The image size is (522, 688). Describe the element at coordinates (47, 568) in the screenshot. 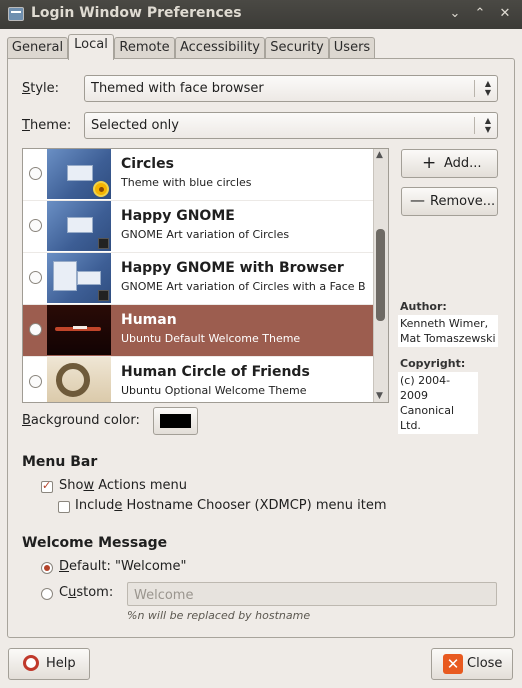

I see `default-welcome-radio` at that location.